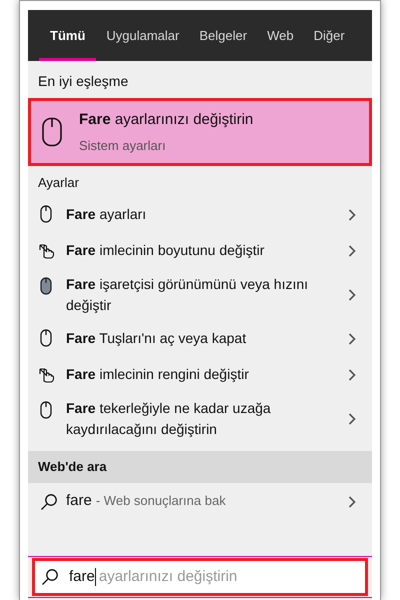  I want to click on settings-result: Fare tekerleğiyle ne kadar uzağa kaydırılacağını değiştirin, so click(200, 418).